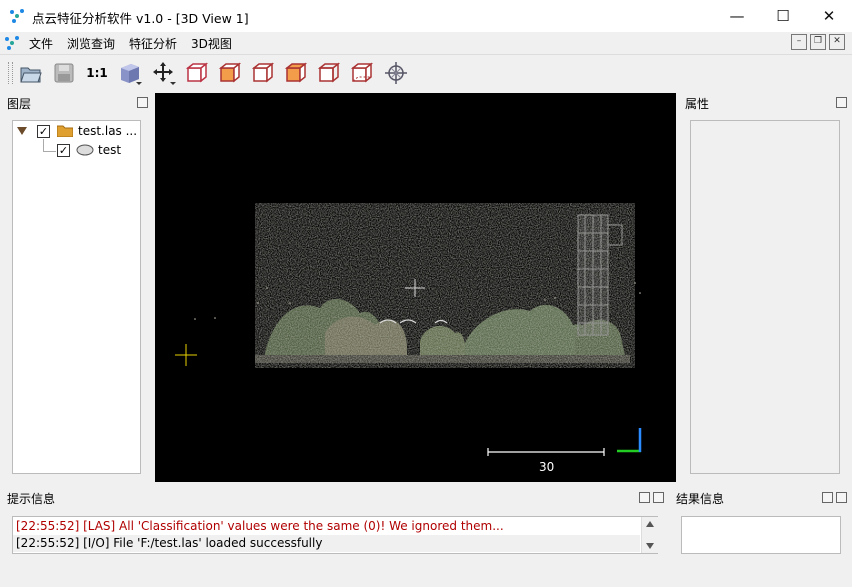  What do you see at coordinates (761, 535) in the screenshot?
I see `results-view` at bounding box center [761, 535].